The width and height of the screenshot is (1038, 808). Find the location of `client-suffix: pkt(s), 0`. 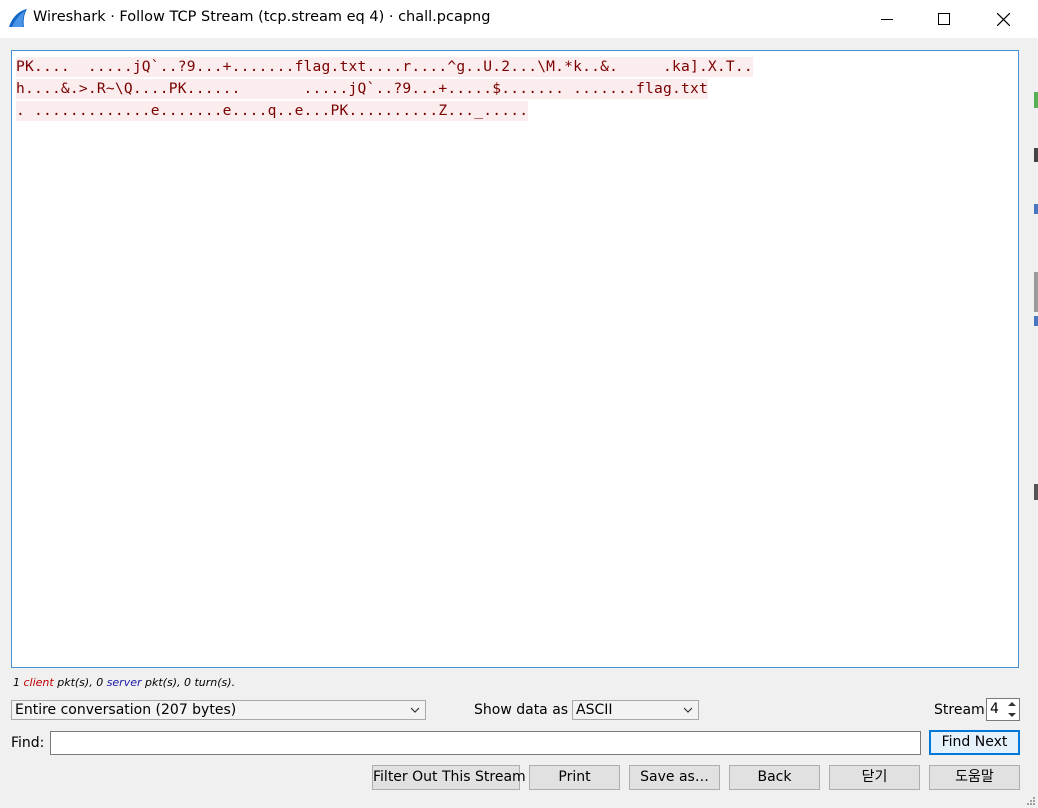

client-suffix: pkt(s), 0 is located at coordinates (80, 682).